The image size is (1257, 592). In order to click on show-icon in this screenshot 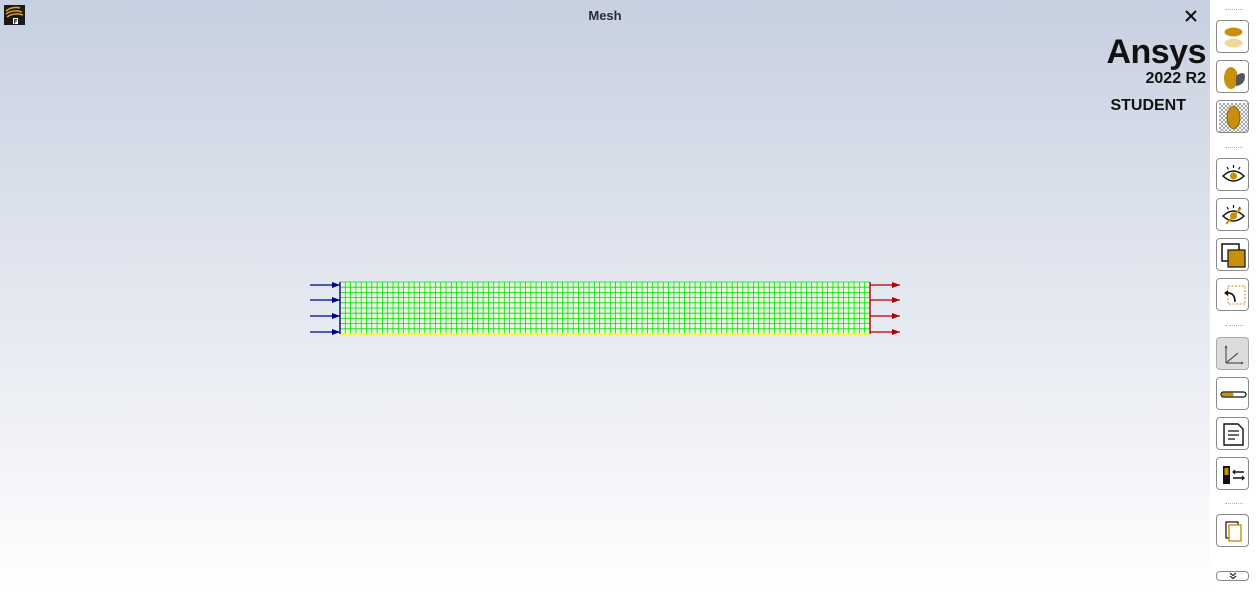, I will do `click(1233, 173)`.